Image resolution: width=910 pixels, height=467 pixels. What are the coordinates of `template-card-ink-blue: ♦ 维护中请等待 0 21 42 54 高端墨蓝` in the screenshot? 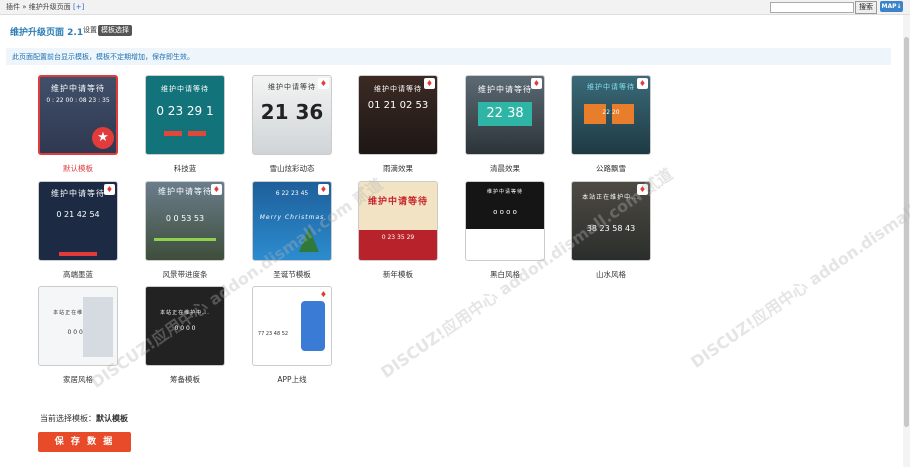 It's located at (78, 230).